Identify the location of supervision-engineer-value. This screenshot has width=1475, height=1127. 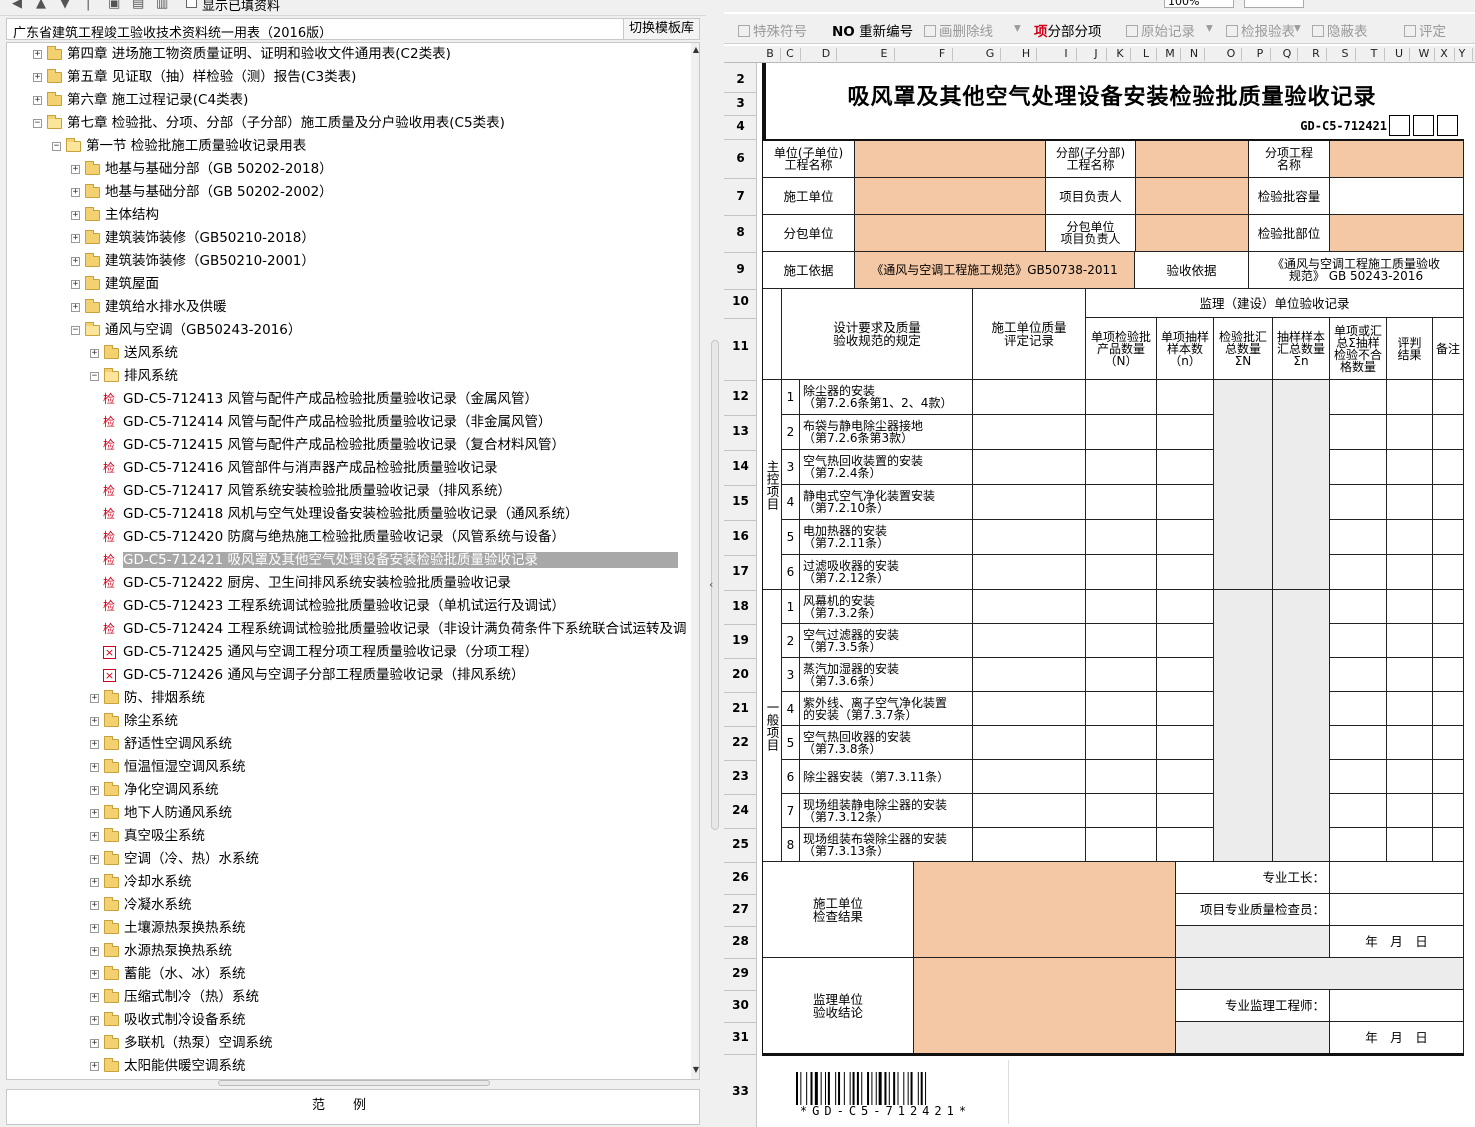
(1397, 1006).